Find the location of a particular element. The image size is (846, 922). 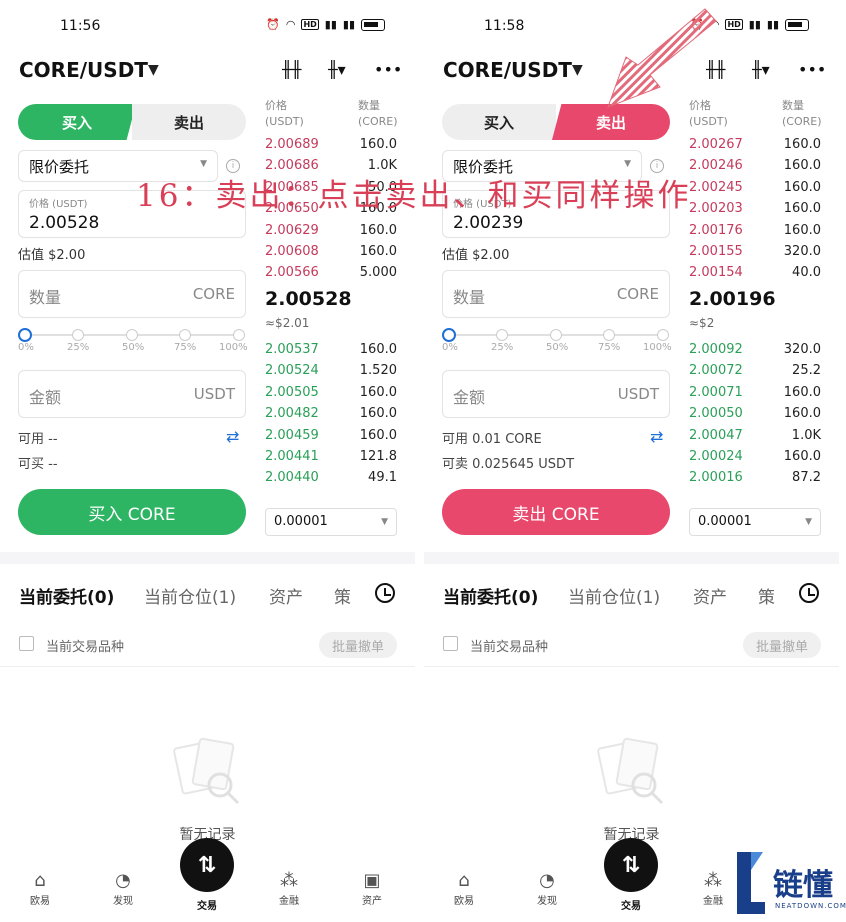

bid-row: 2.00071 160.0 is located at coordinates (755, 395).